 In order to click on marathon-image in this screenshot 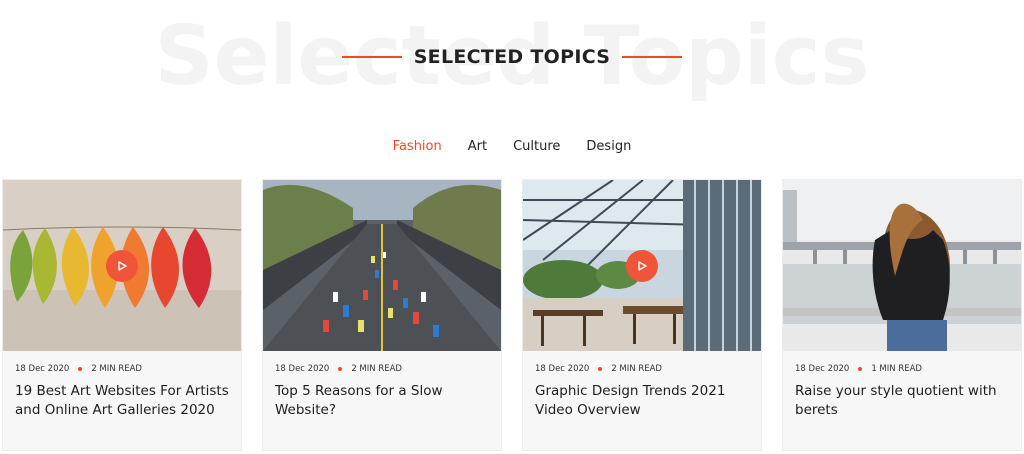, I will do `click(382, 265)`.